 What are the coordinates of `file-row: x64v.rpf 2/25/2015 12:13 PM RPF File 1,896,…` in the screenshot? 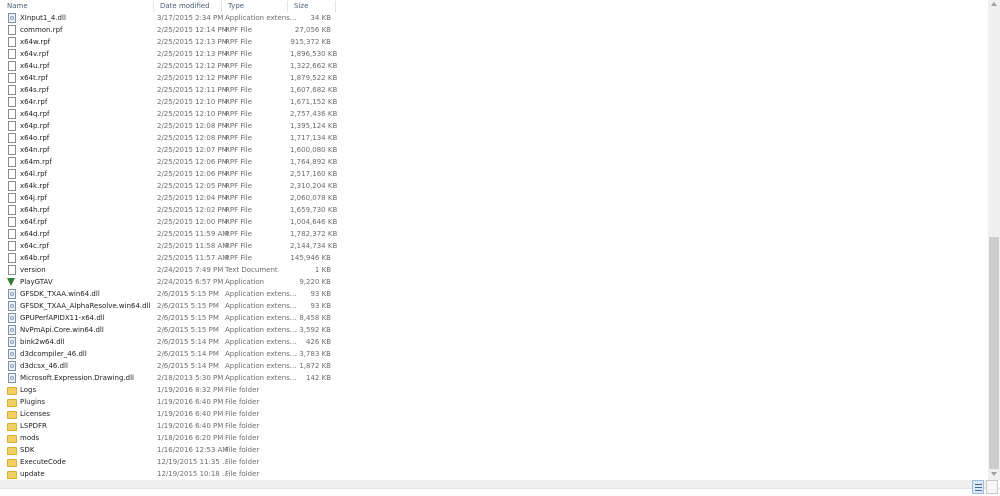 It's located at (494, 54).